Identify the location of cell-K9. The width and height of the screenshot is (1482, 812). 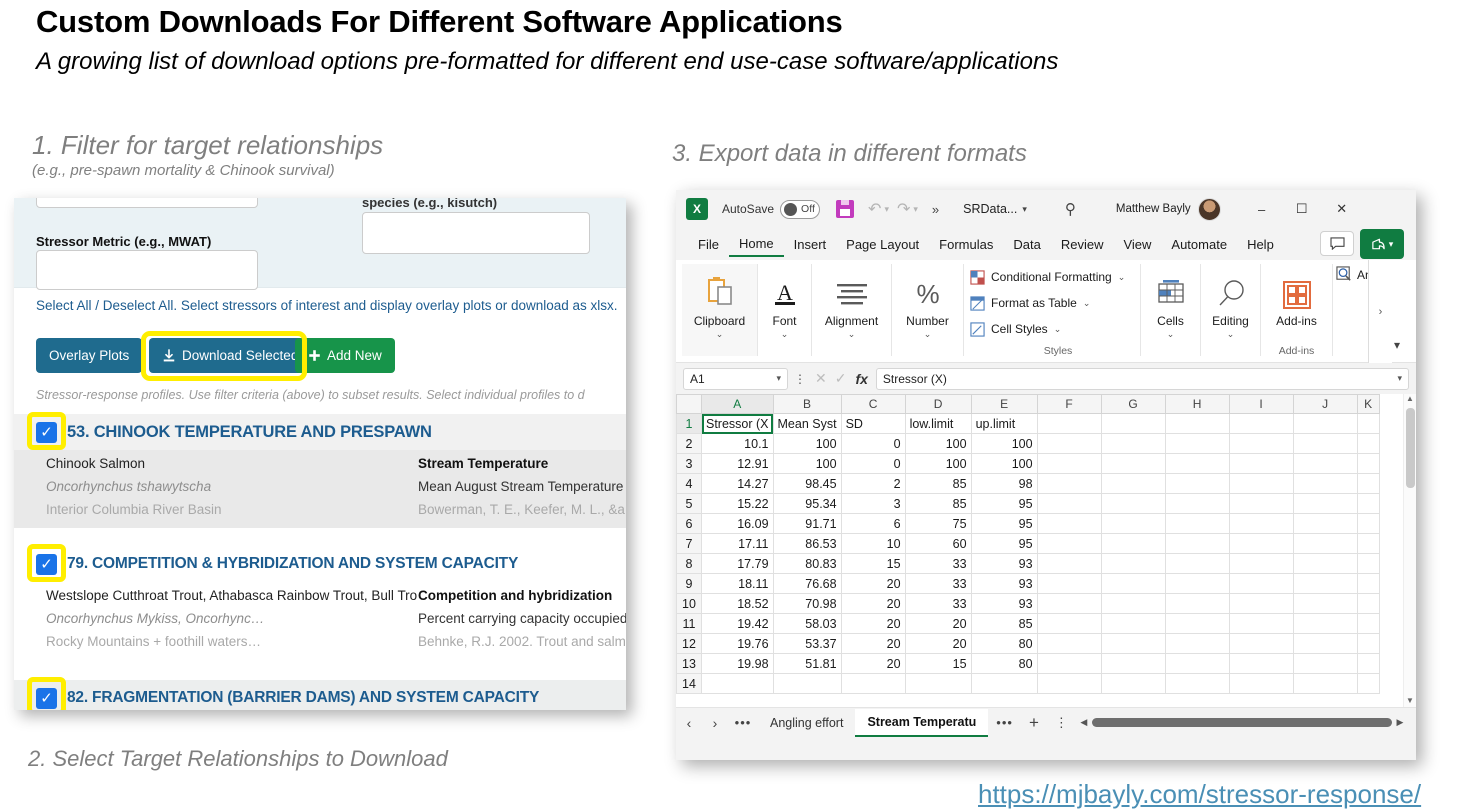
(1368, 583).